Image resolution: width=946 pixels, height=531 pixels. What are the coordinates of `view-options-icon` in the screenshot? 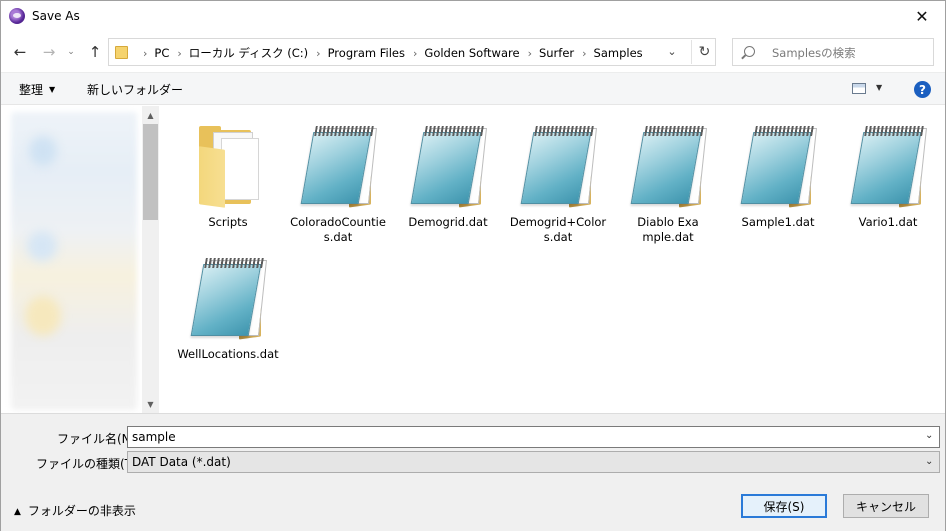 It's located at (859, 88).